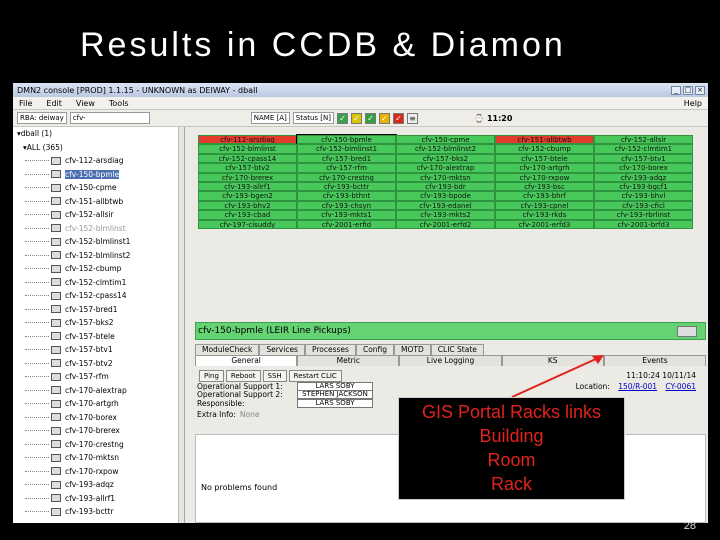  Describe the element at coordinates (511, 460) in the screenshot. I see `callout-line: Room` at that location.